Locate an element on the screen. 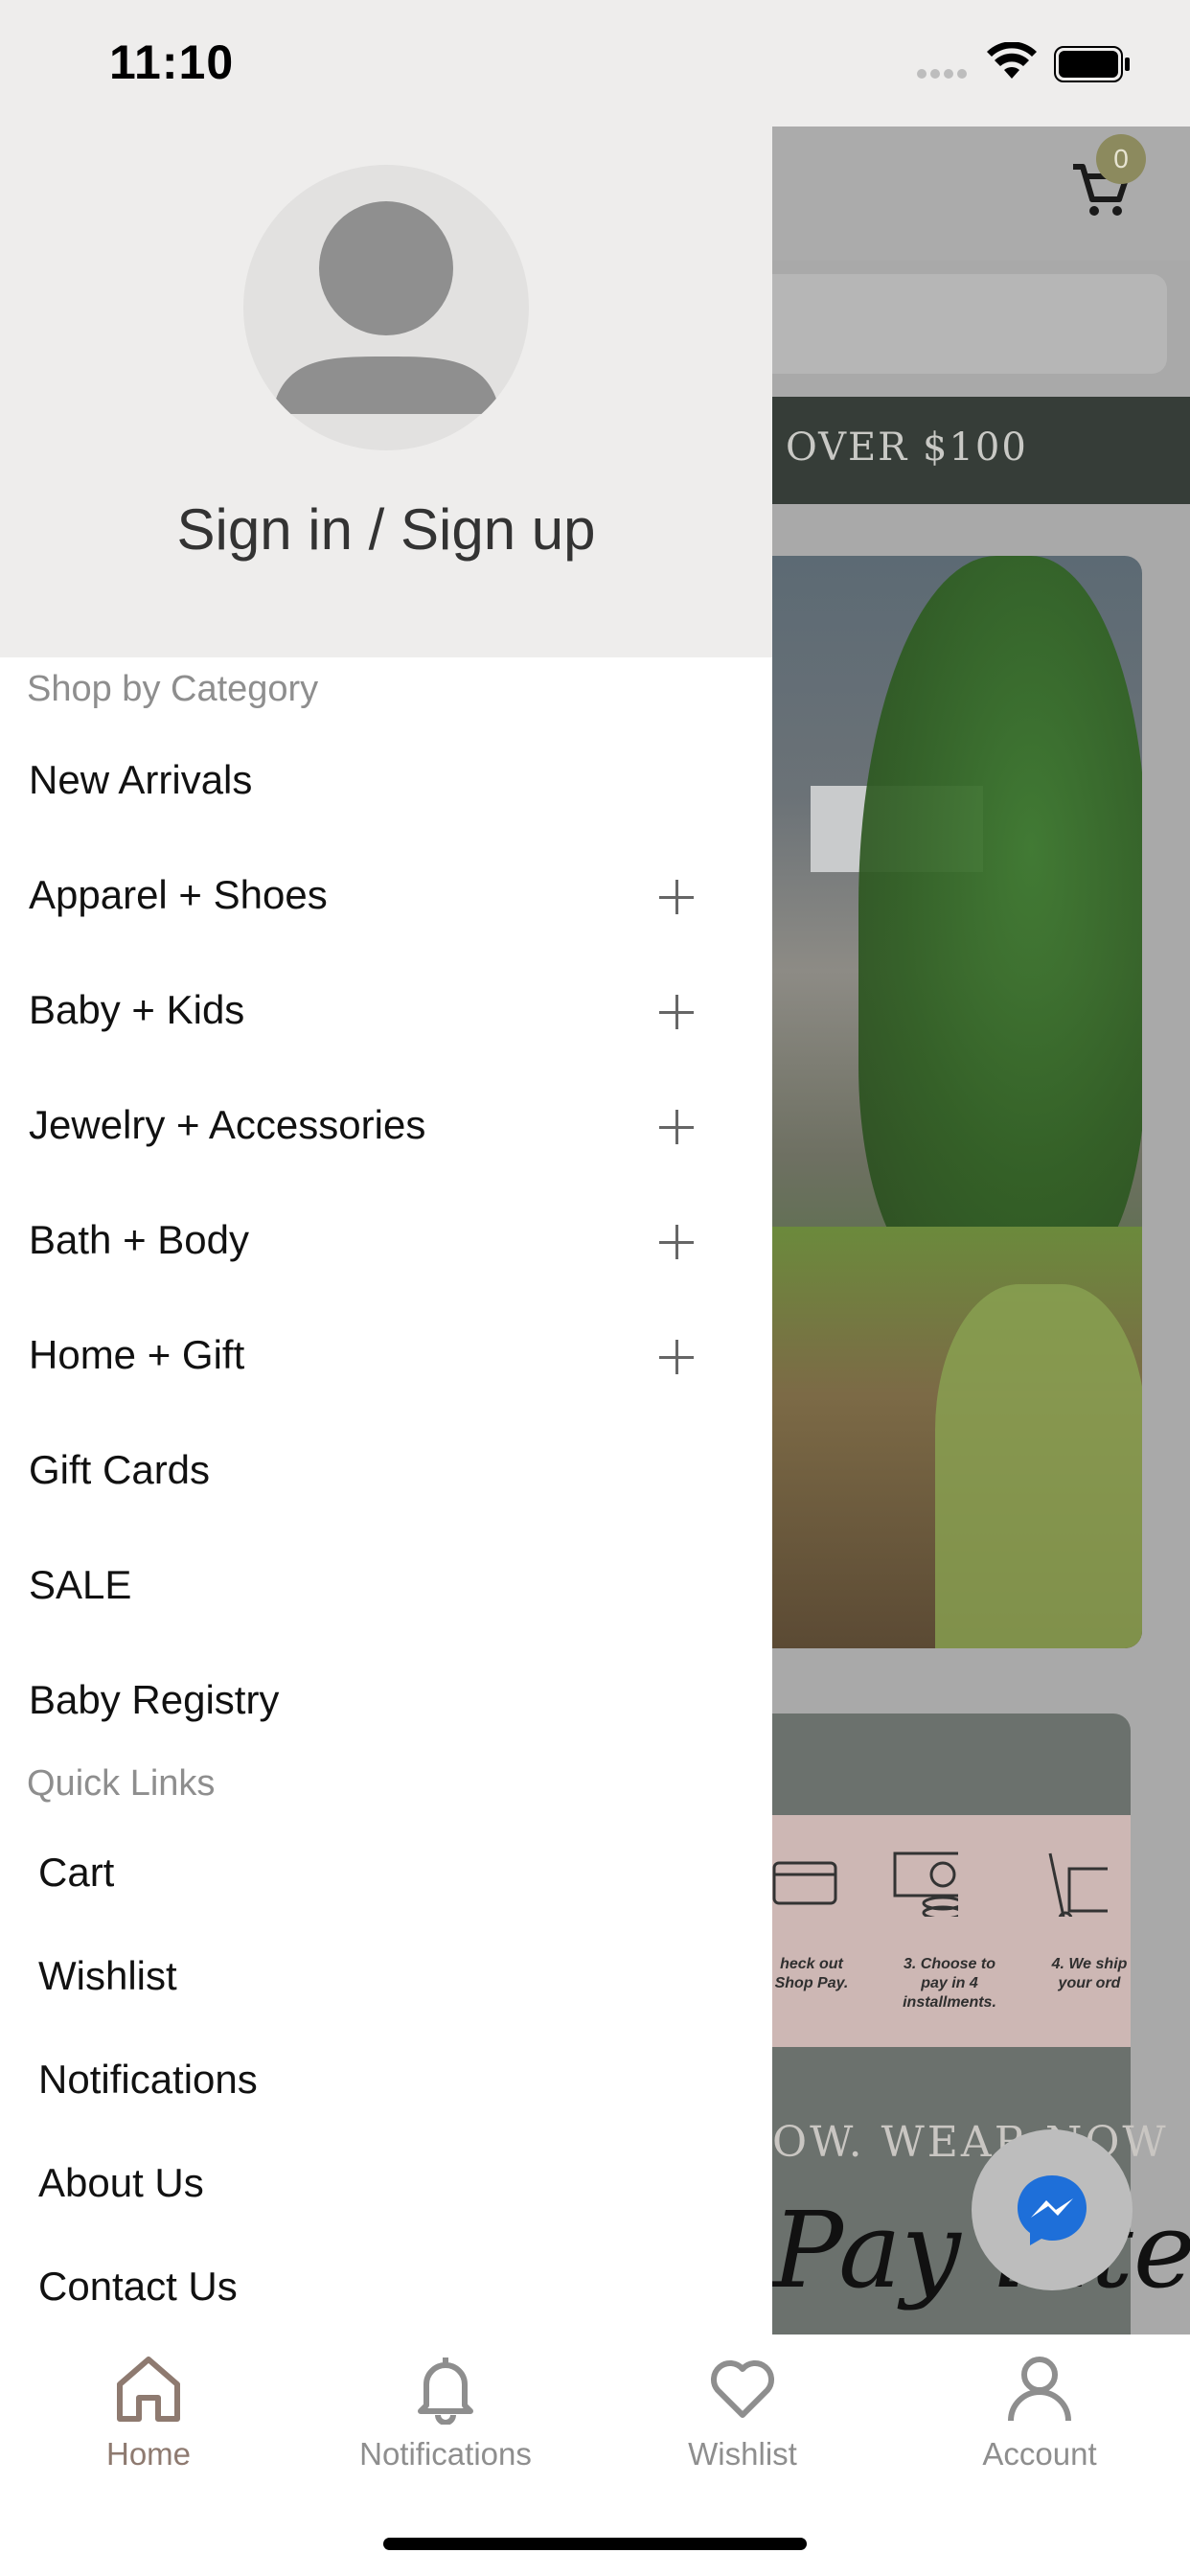 The height and width of the screenshot is (2576, 1190). drawer-header: Sign in / Sign up is located at coordinates (386, 391).